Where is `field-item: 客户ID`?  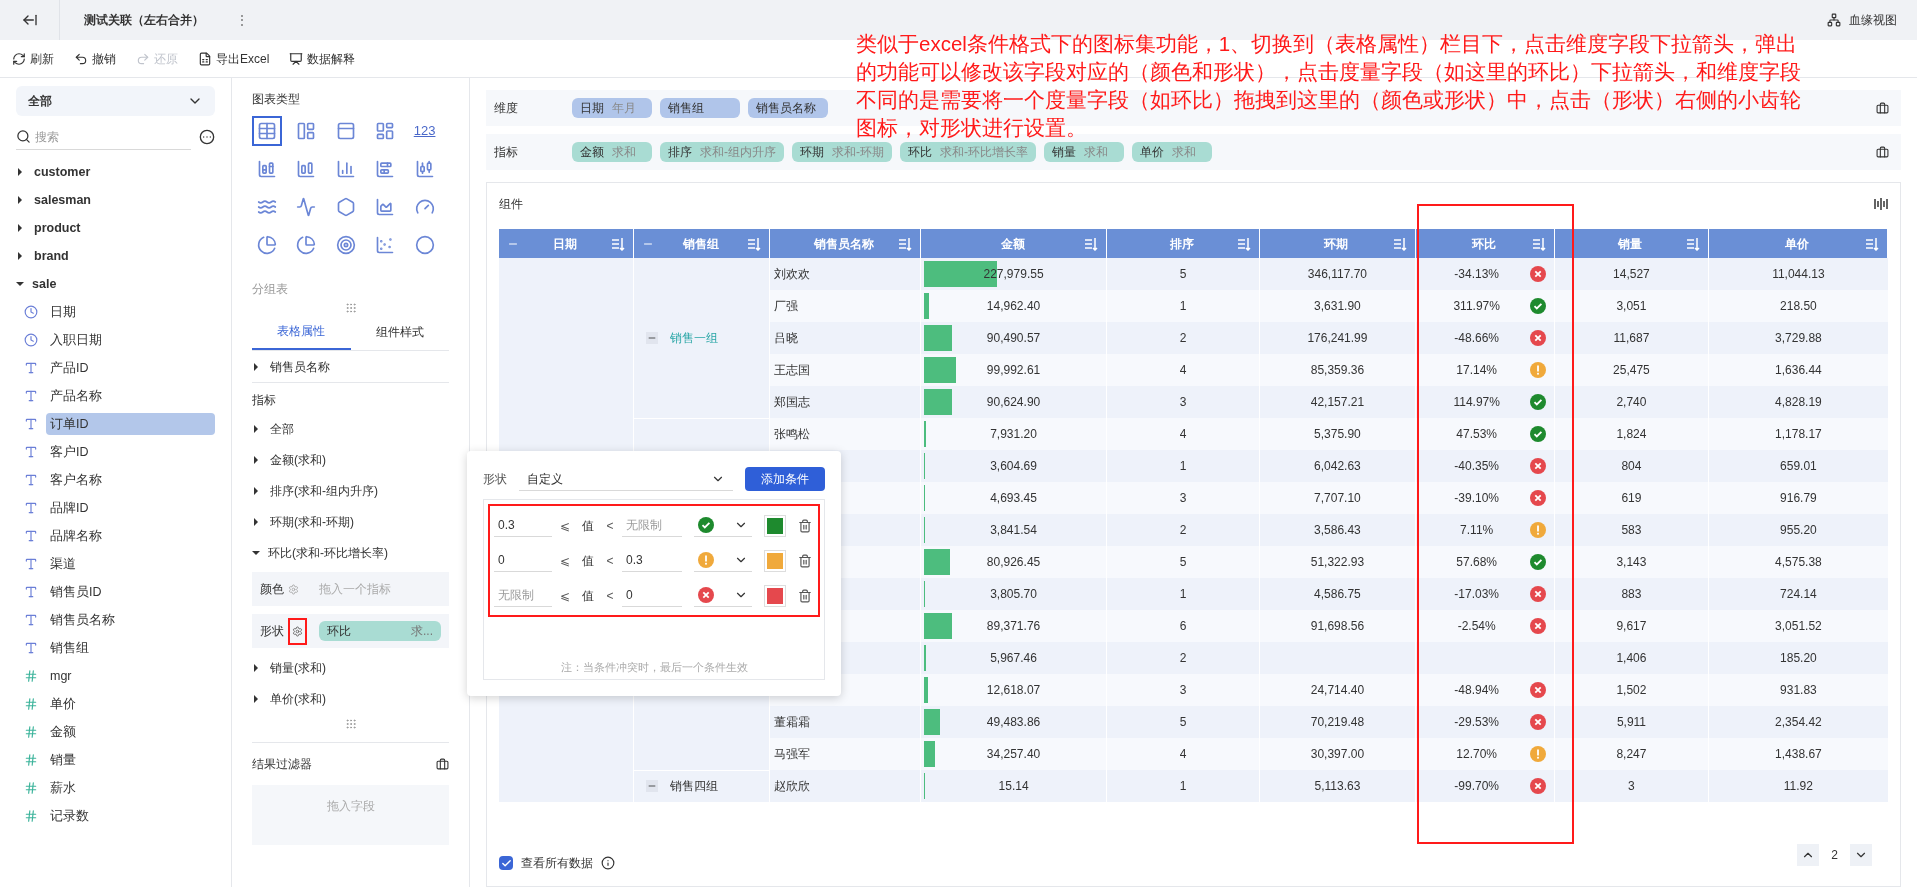 field-item: 客户ID is located at coordinates (130, 452).